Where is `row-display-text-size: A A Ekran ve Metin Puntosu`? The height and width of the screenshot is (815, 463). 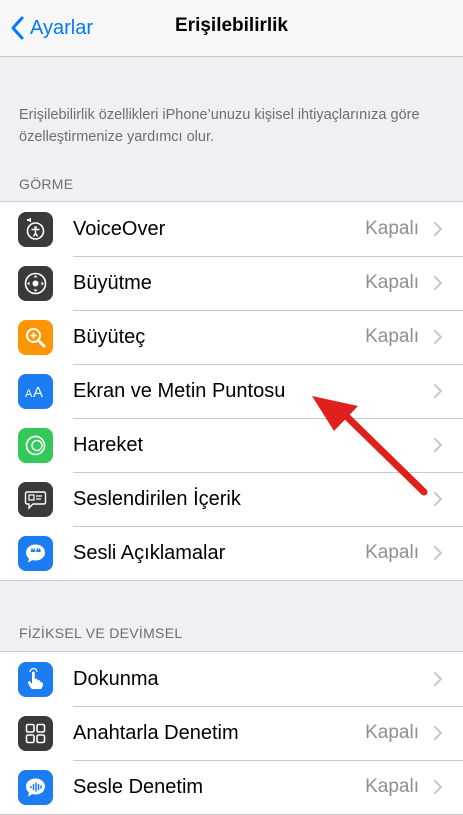
row-display-text-size: A A Ekran ve Metin Puntosu is located at coordinates (231, 391).